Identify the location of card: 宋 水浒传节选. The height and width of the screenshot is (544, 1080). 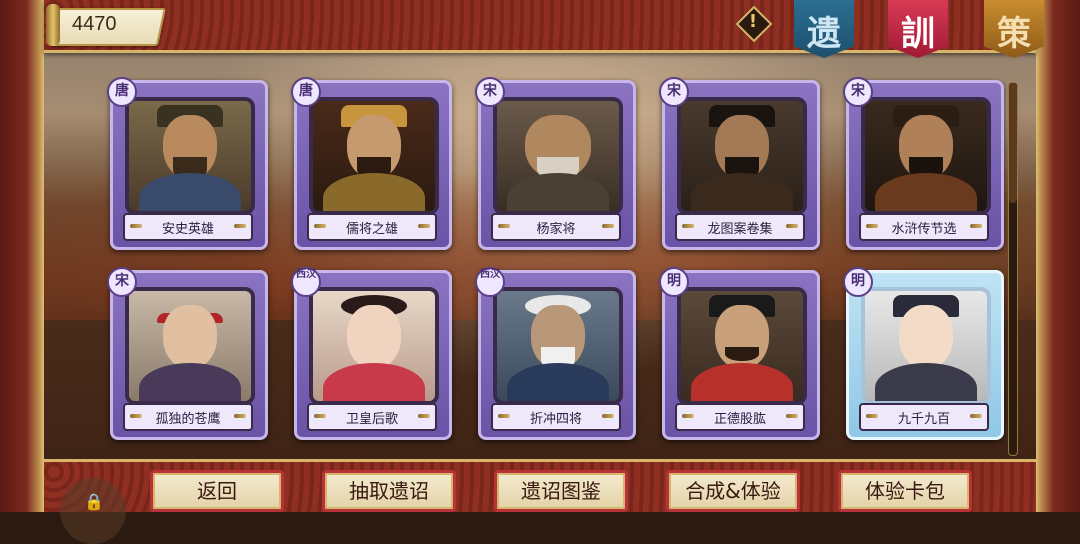
(923, 163).